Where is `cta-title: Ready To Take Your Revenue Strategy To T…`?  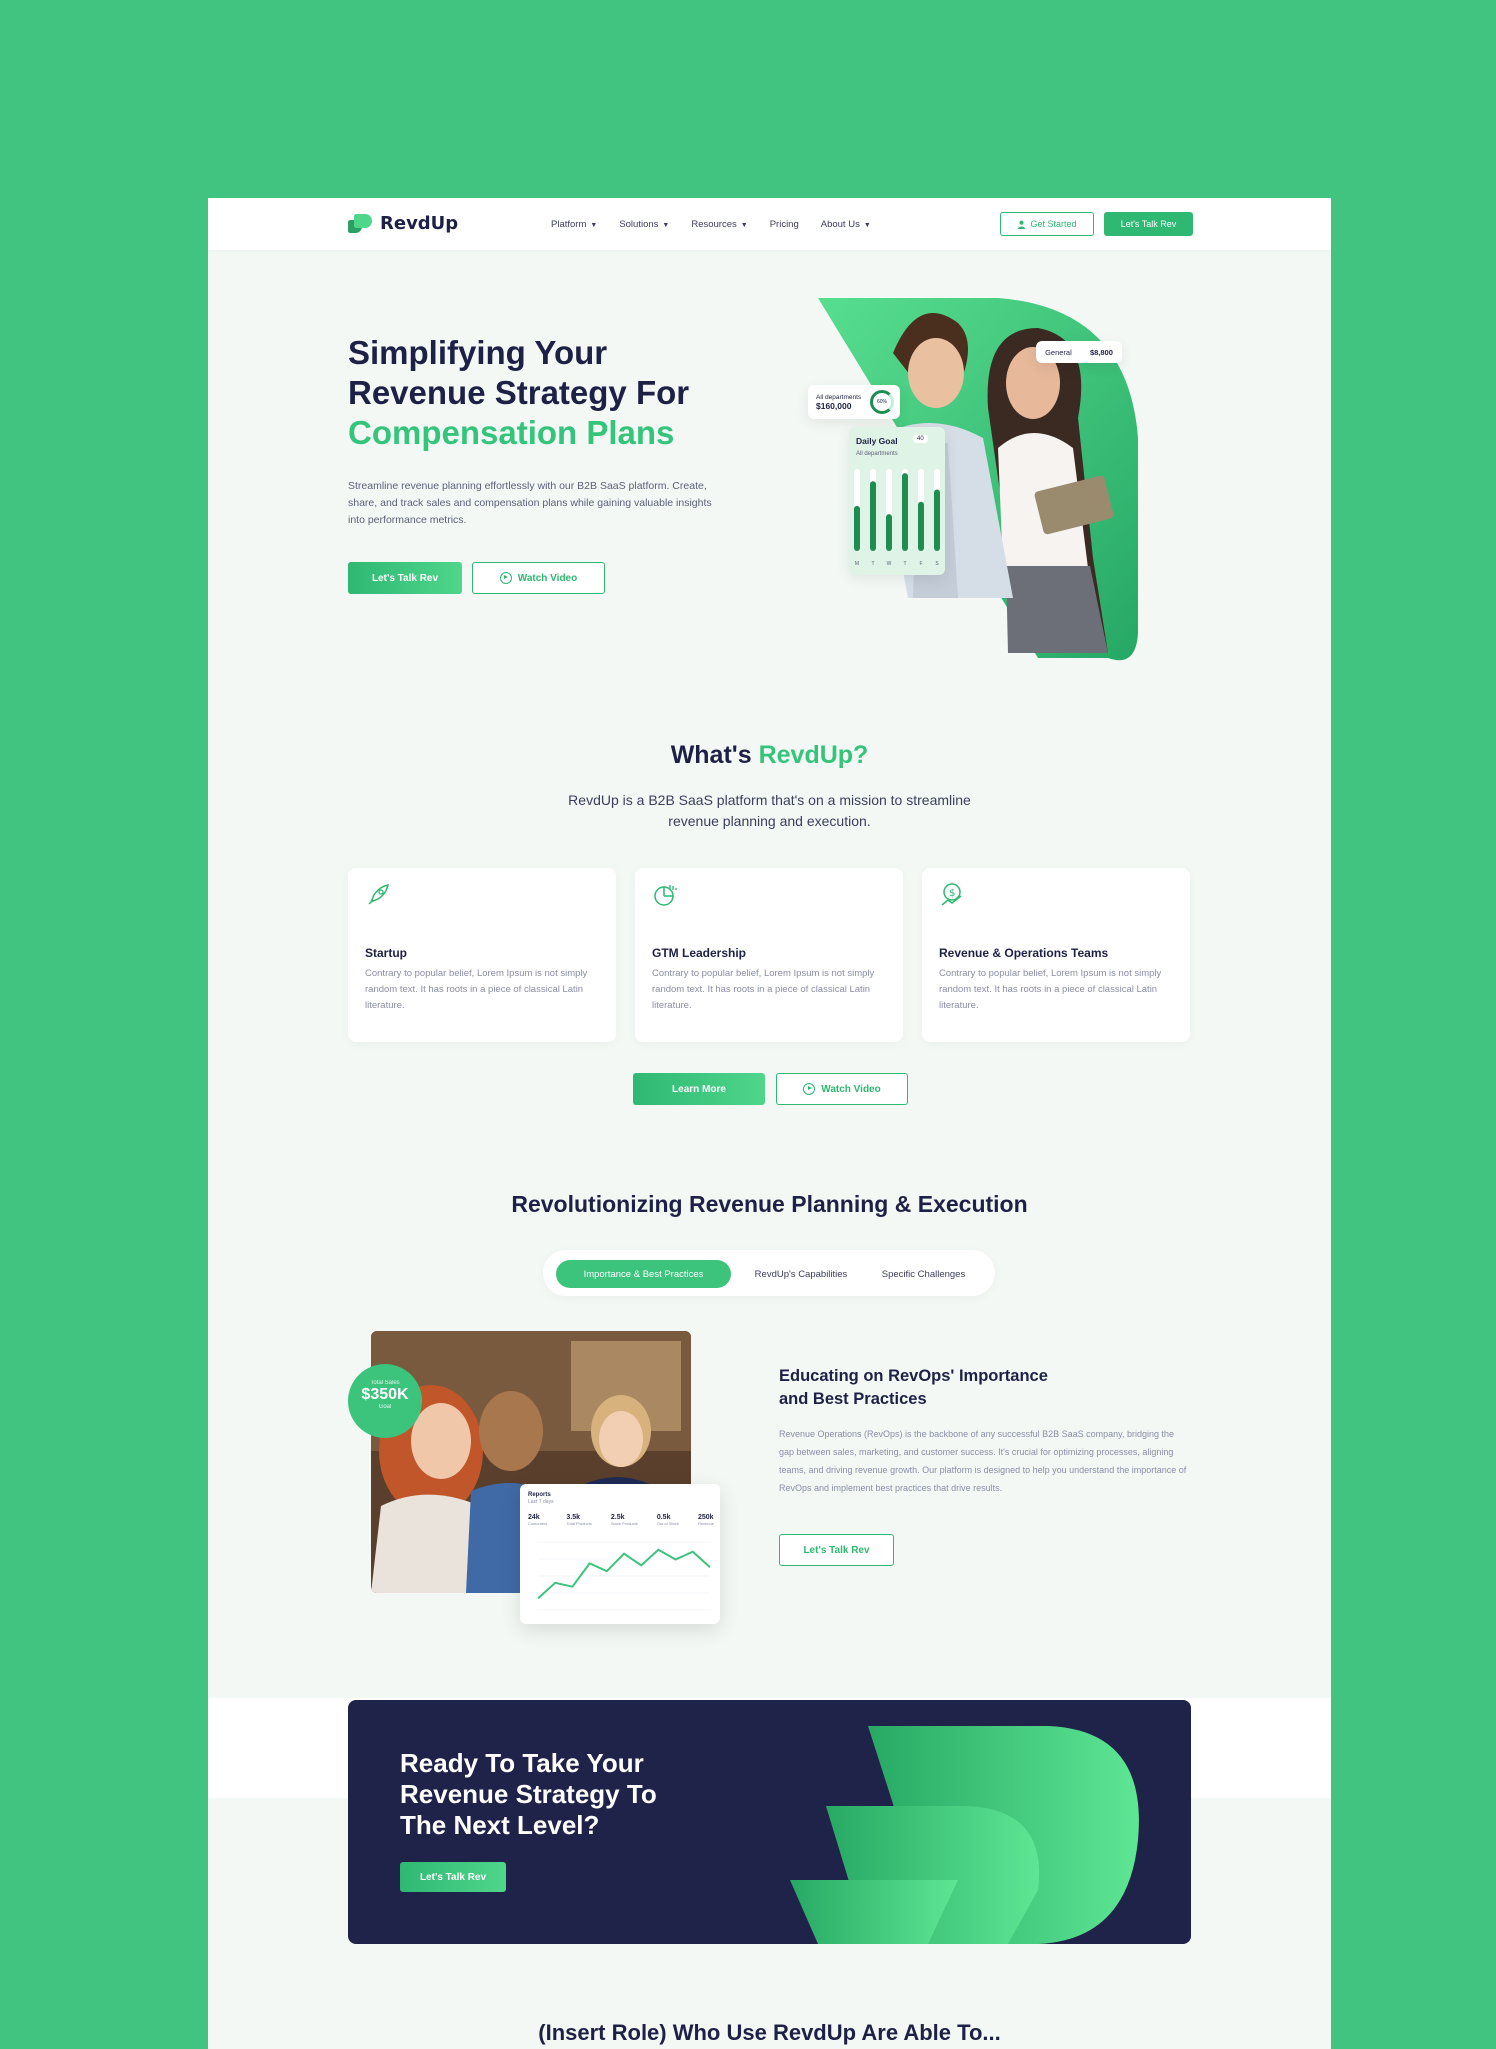
cta-title: Ready To Take Your Revenue Strategy To T… is located at coordinates (528, 1794).